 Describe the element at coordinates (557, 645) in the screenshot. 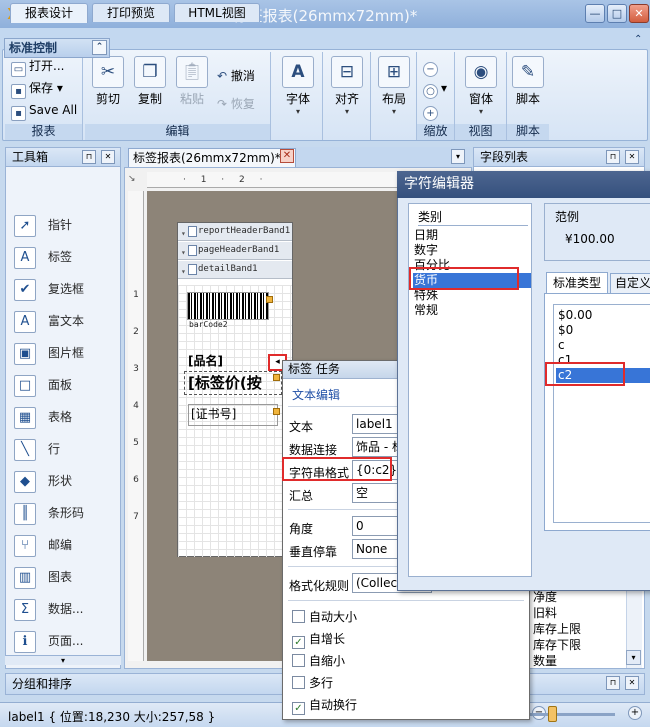

I see `field-item: 库存下限` at that location.